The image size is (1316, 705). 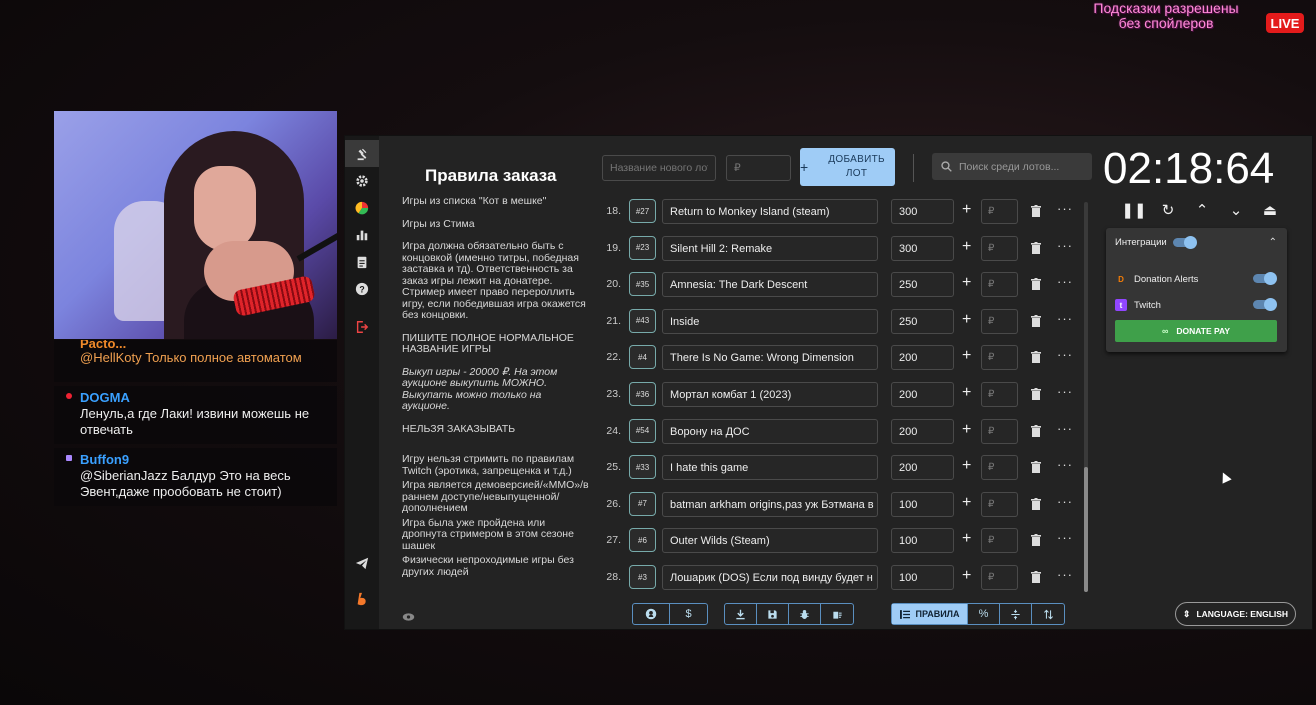 I want to click on donate-dollar-button: $, so click(x=688, y=614).